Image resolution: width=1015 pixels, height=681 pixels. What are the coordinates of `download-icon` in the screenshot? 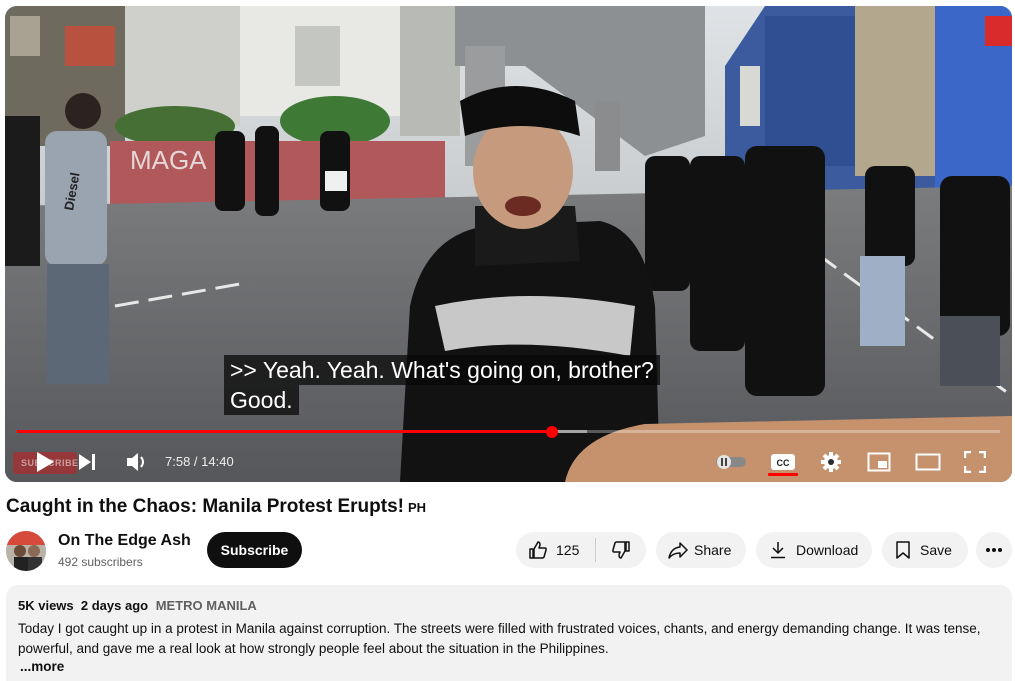 It's located at (778, 550).